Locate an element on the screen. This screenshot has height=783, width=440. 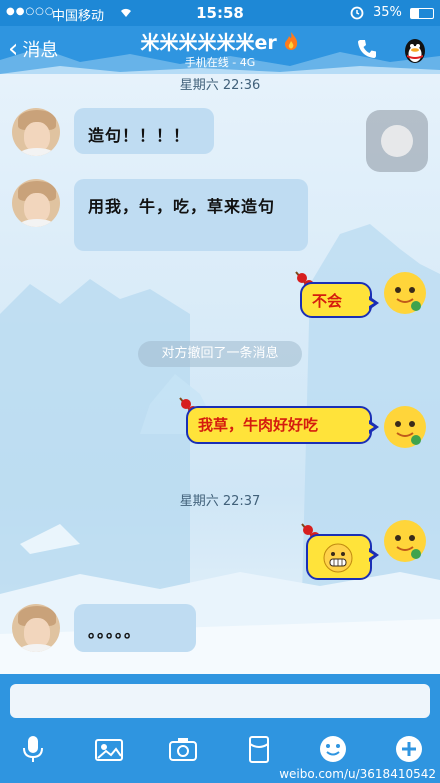
message-text: 不会 is located at coordinates (327, 301).